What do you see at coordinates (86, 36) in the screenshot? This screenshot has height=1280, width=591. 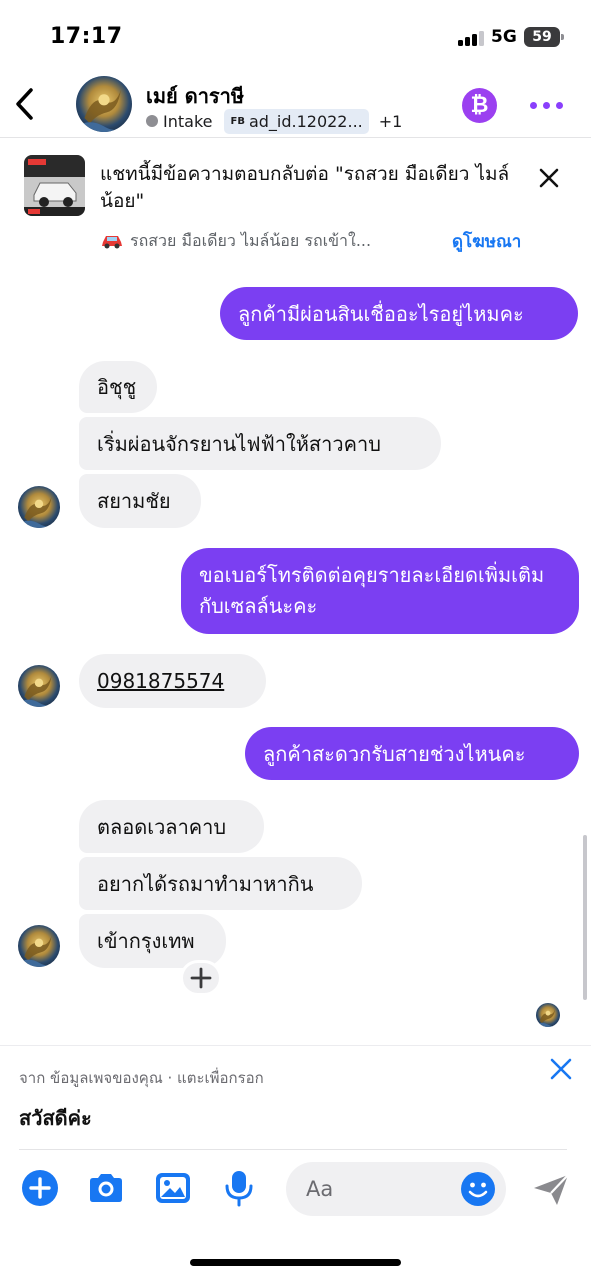 I see `status-time: 17:17` at bounding box center [86, 36].